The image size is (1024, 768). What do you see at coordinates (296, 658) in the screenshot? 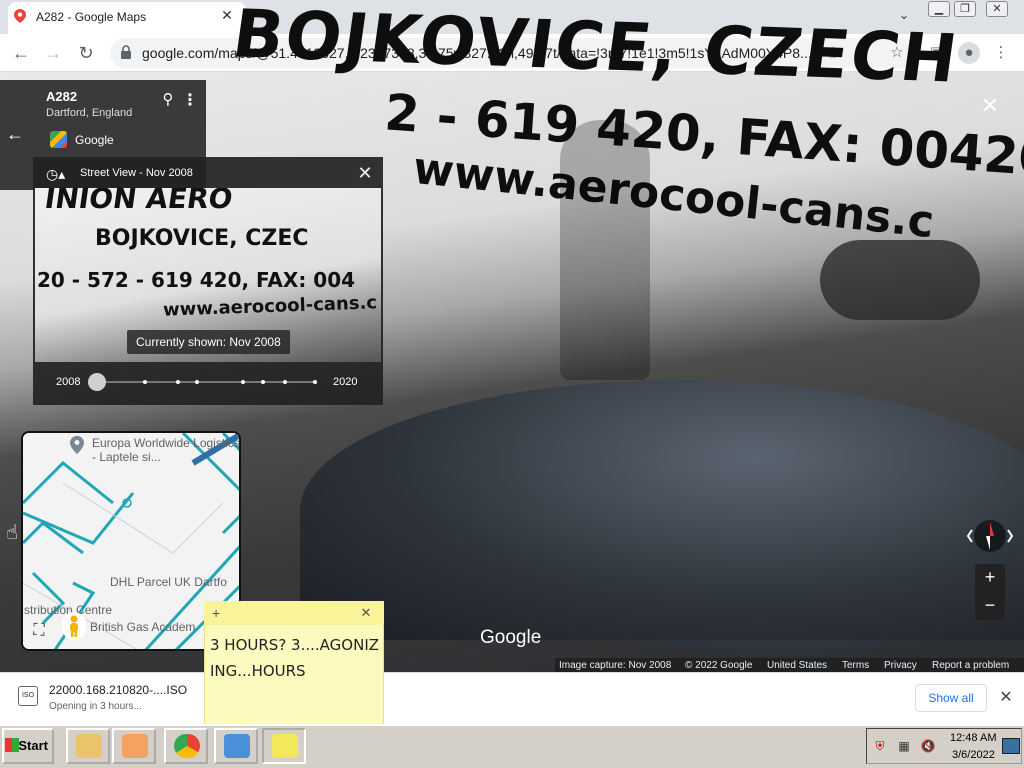
I see `sticky-note-text: 3 HOURS? 3....AGONIZING...HOURS` at bounding box center [296, 658].